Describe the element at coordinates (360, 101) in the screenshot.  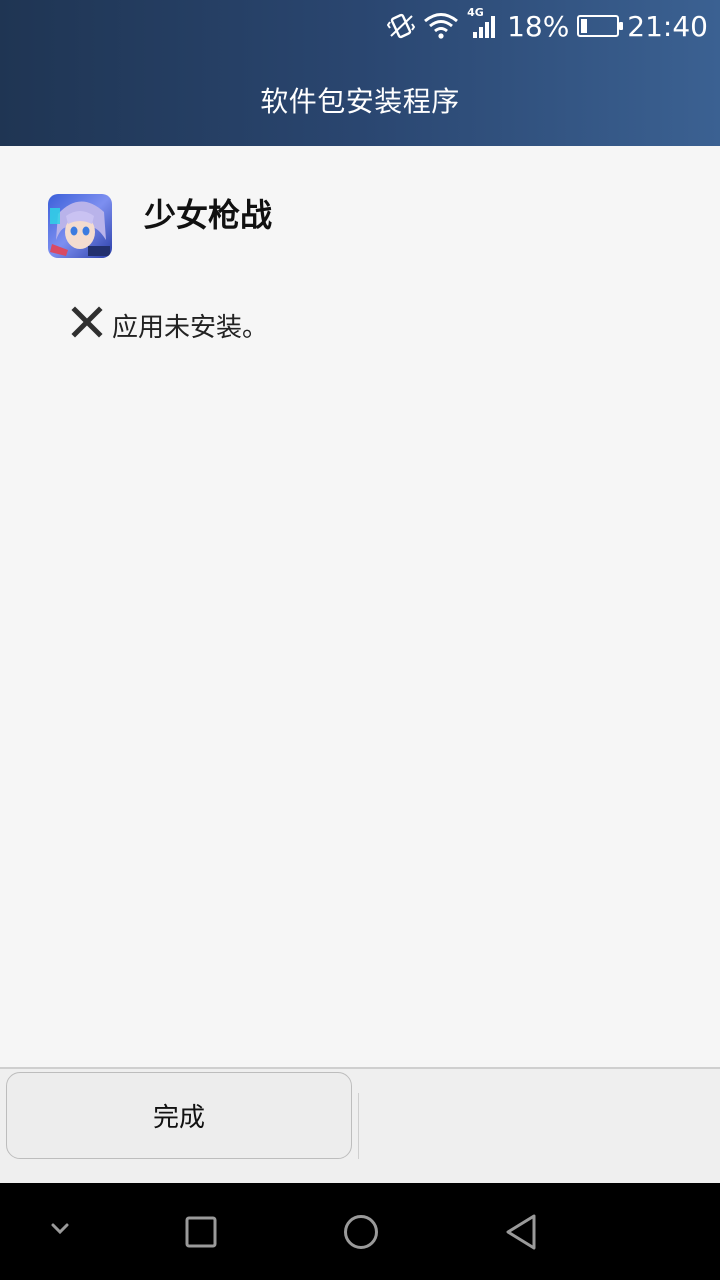
I see `page-title: 软件包安装程序` at that location.